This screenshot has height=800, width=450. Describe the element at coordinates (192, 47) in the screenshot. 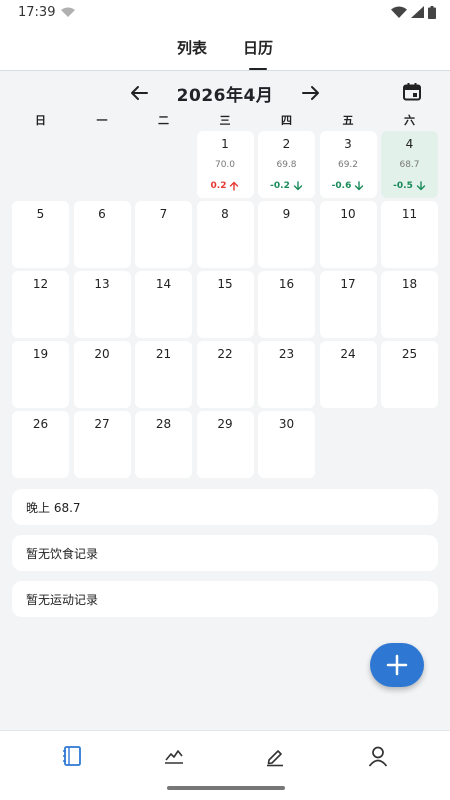

I see `tab-list: 列表` at that location.